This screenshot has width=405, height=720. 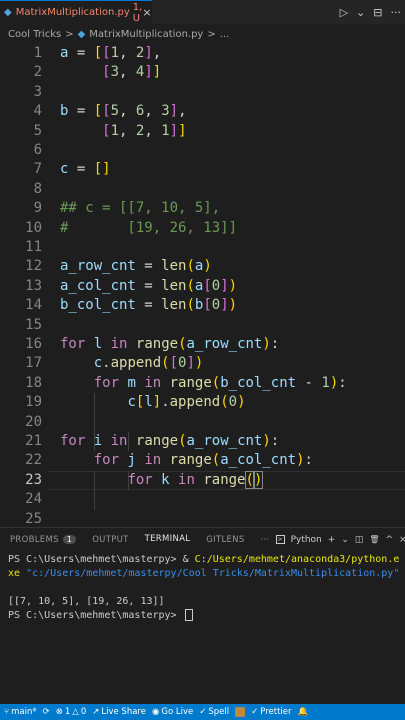 What do you see at coordinates (396, 12) in the screenshot?
I see `more-actions-icon: ···` at bounding box center [396, 12].